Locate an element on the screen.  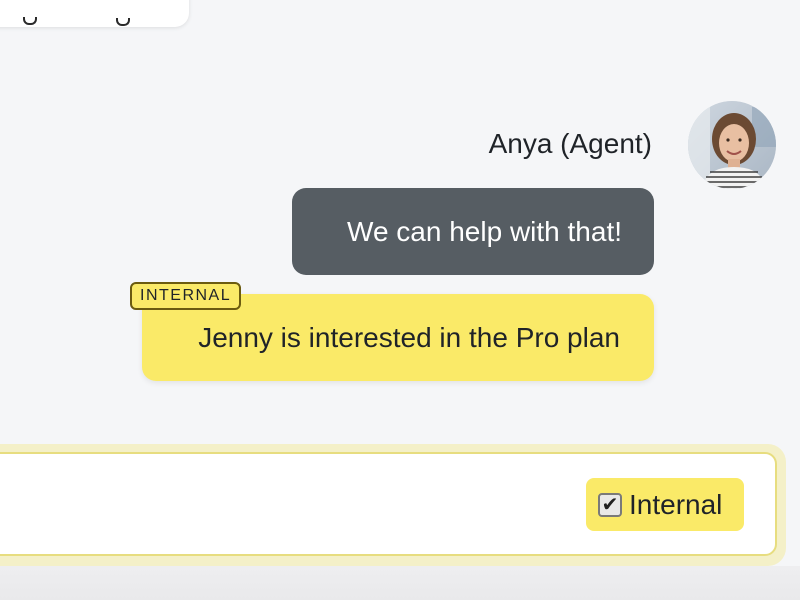
agent-avatar is located at coordinates (732, 145).